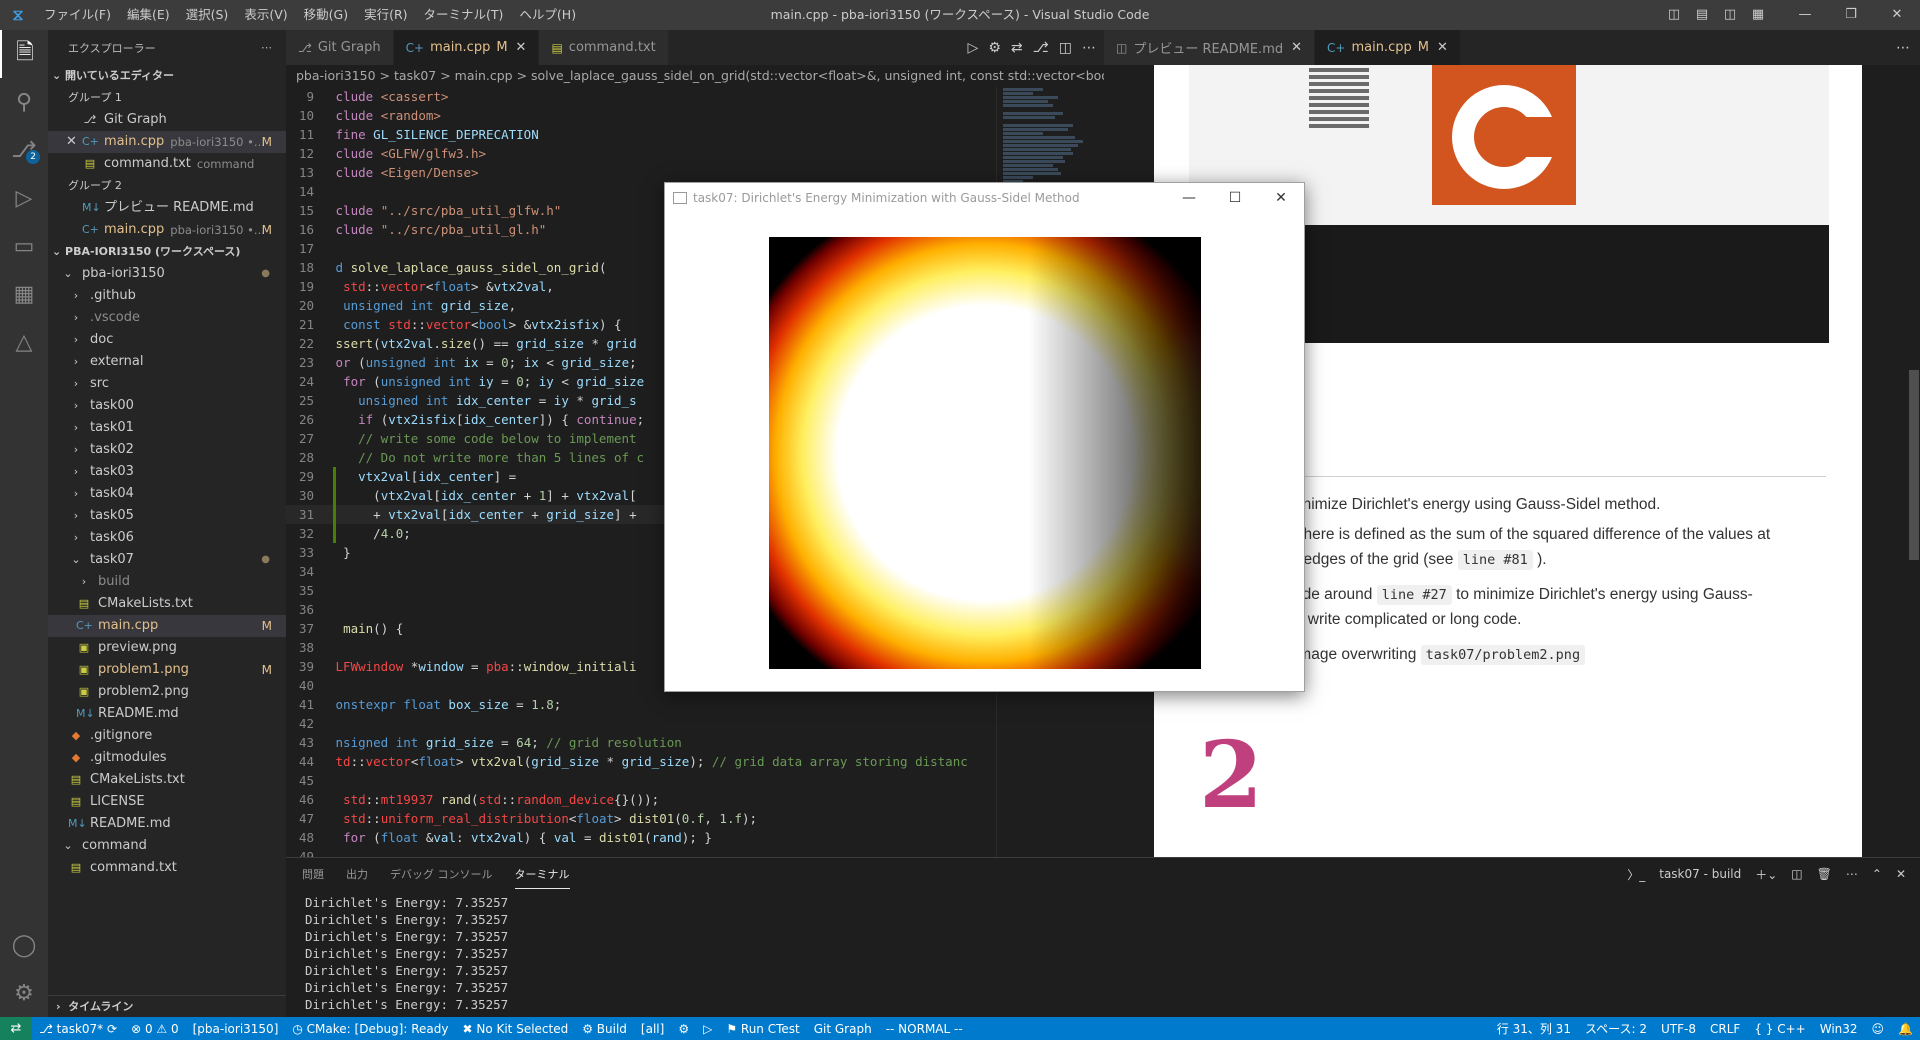  Describe the element at coordinates (167, 76) in the screenshot. I see `open-editors-section: ⌄ 開いているエディター` at that location.